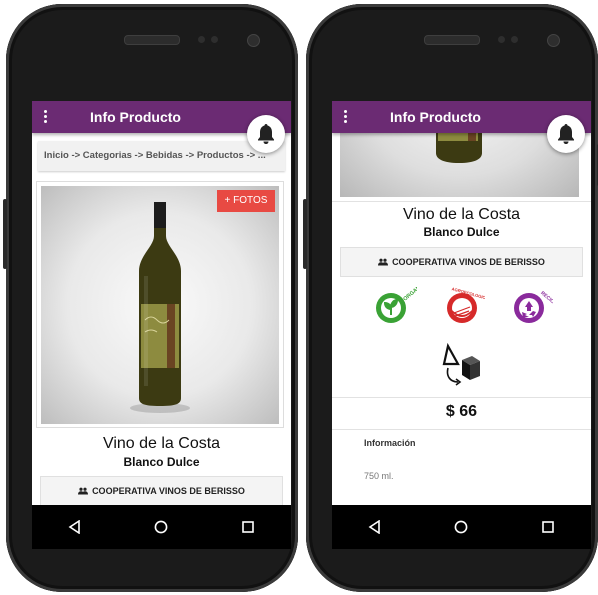 The width and height of the screenshot is (598, 595). What do you see at coordinates (394, 307) in the screenshot?
I see `leaf-icon: ORGANICO` at bounding box center [394, 307].